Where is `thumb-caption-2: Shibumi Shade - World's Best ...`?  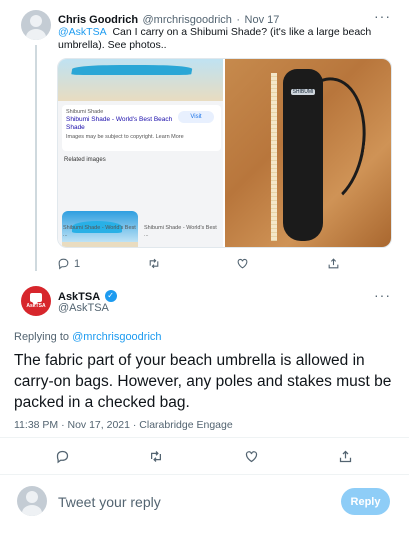 thumb-caption-2: Shibumi Shade - World's Best ... is located at coordinates (180, 231).